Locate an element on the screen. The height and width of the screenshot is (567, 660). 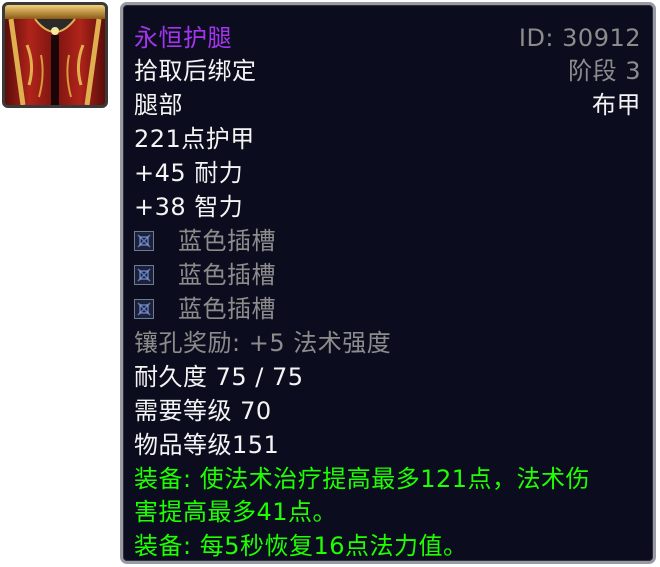
durability: 耐久度 75 / 75 is located at coordinates (219, 377).